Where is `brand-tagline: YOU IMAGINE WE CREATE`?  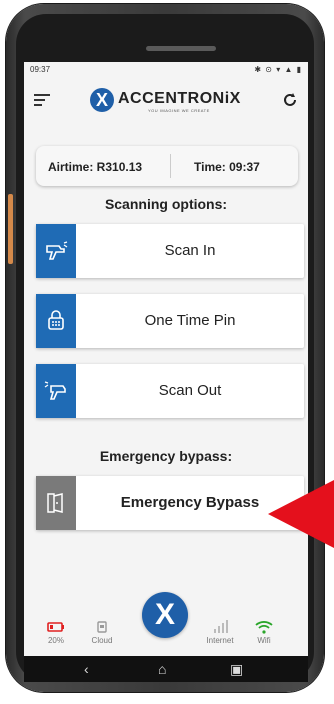 brand-tagline: YOU IMAGINE WE CREATE is located at coordinates (179, 110).